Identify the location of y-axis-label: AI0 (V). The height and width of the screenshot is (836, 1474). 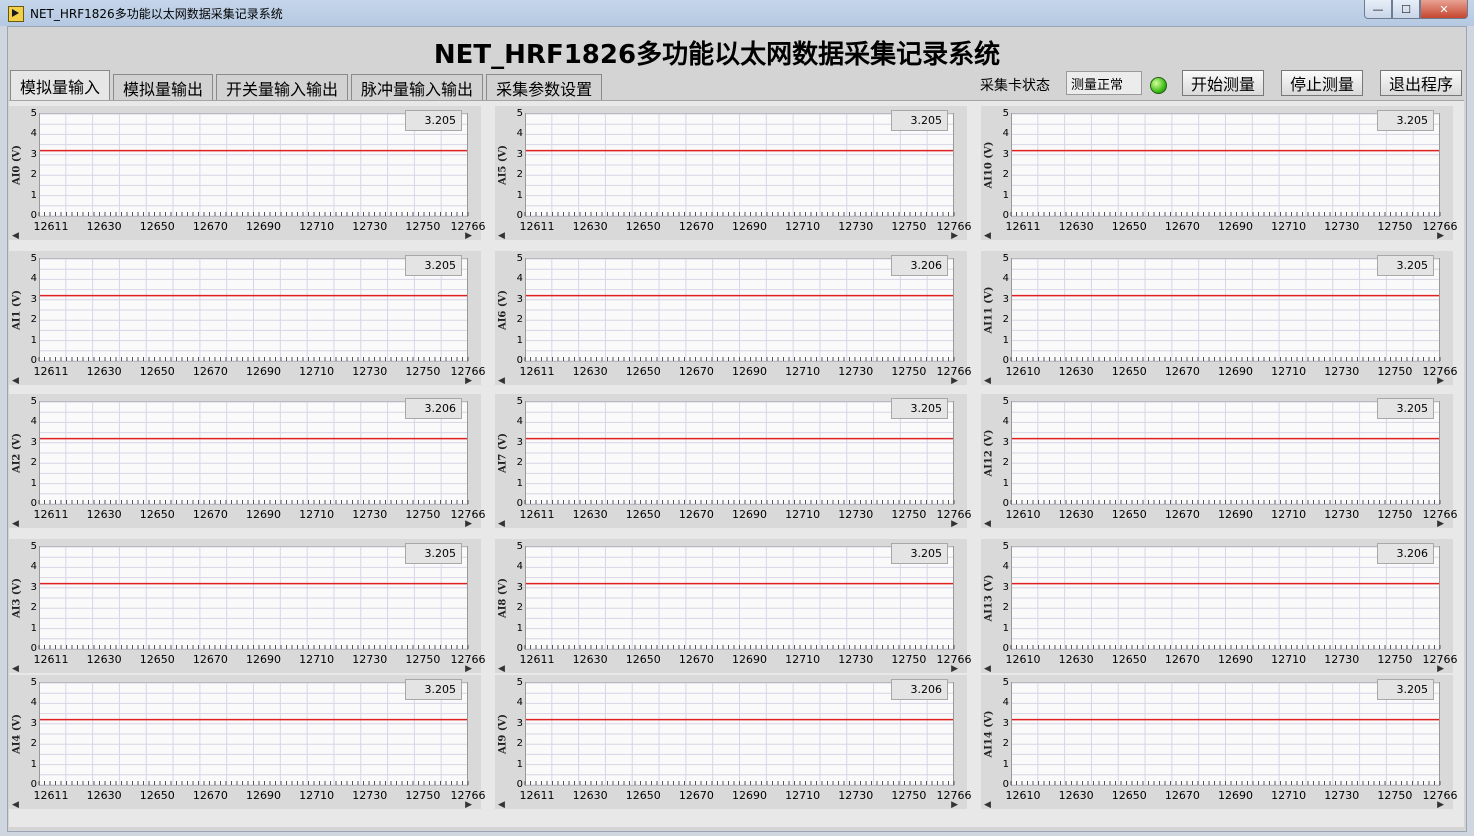
(17, 165).